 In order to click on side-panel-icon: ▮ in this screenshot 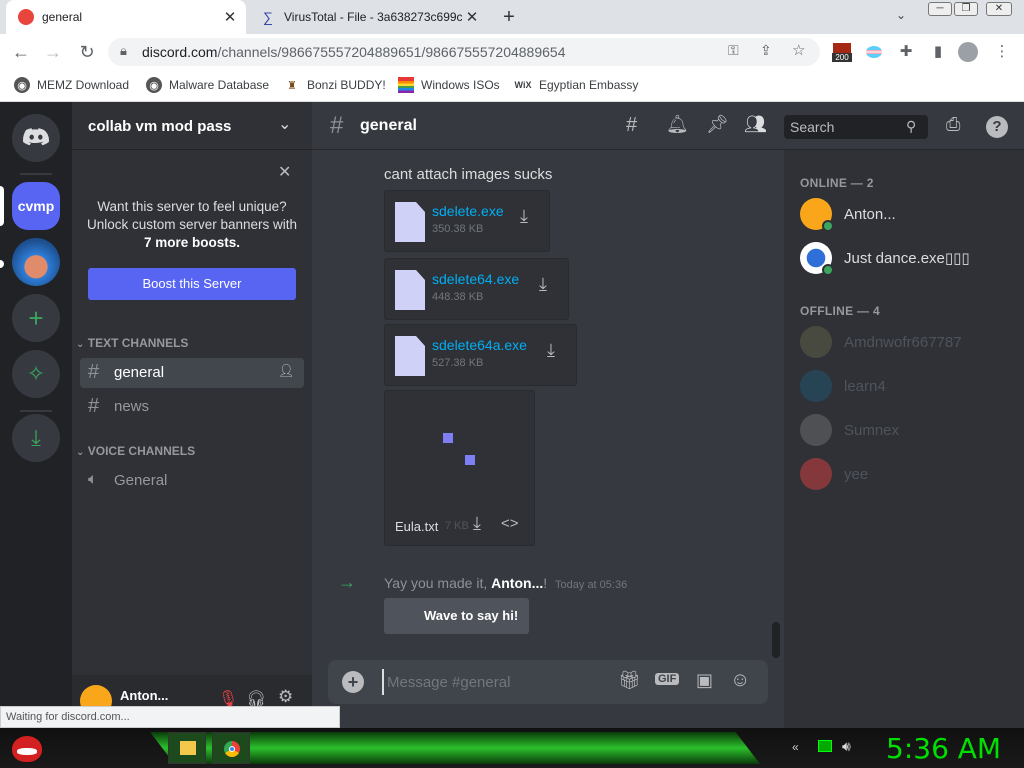, I will do `click(938, 52)`.